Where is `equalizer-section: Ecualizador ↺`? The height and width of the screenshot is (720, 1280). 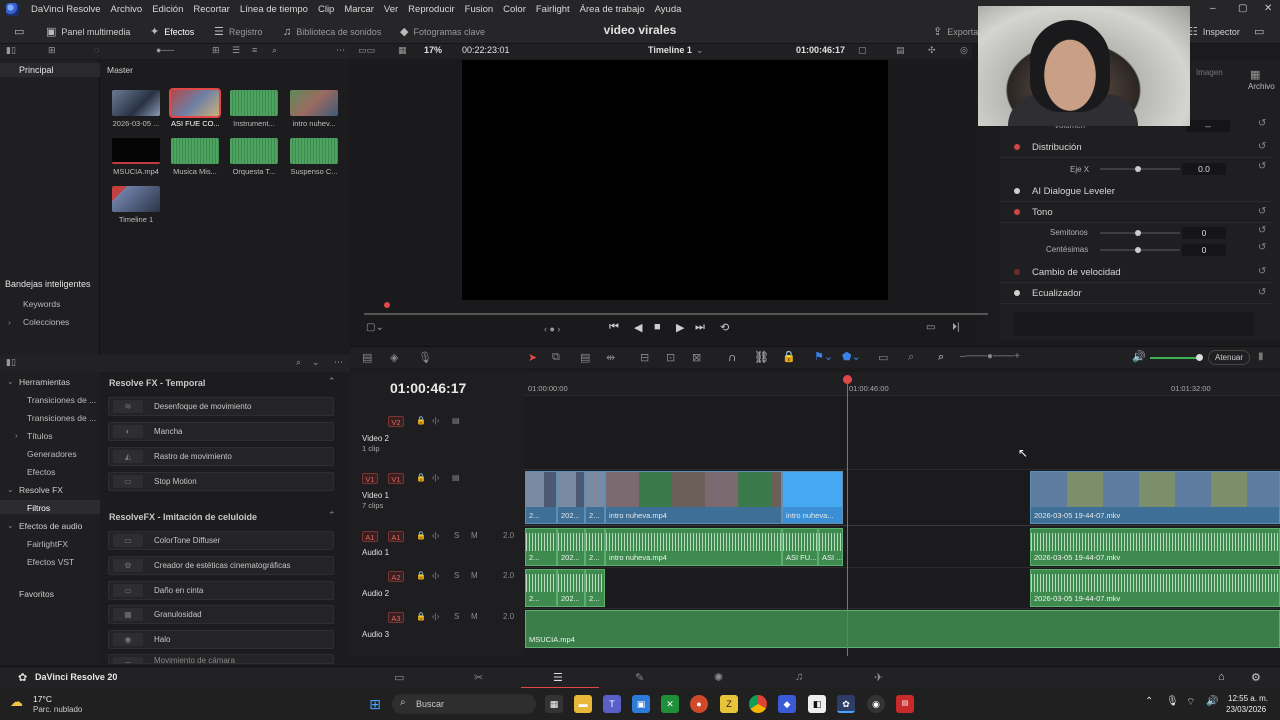
equalizer-section: Ecualizador ↺ is located at coordinates (1136, 294).